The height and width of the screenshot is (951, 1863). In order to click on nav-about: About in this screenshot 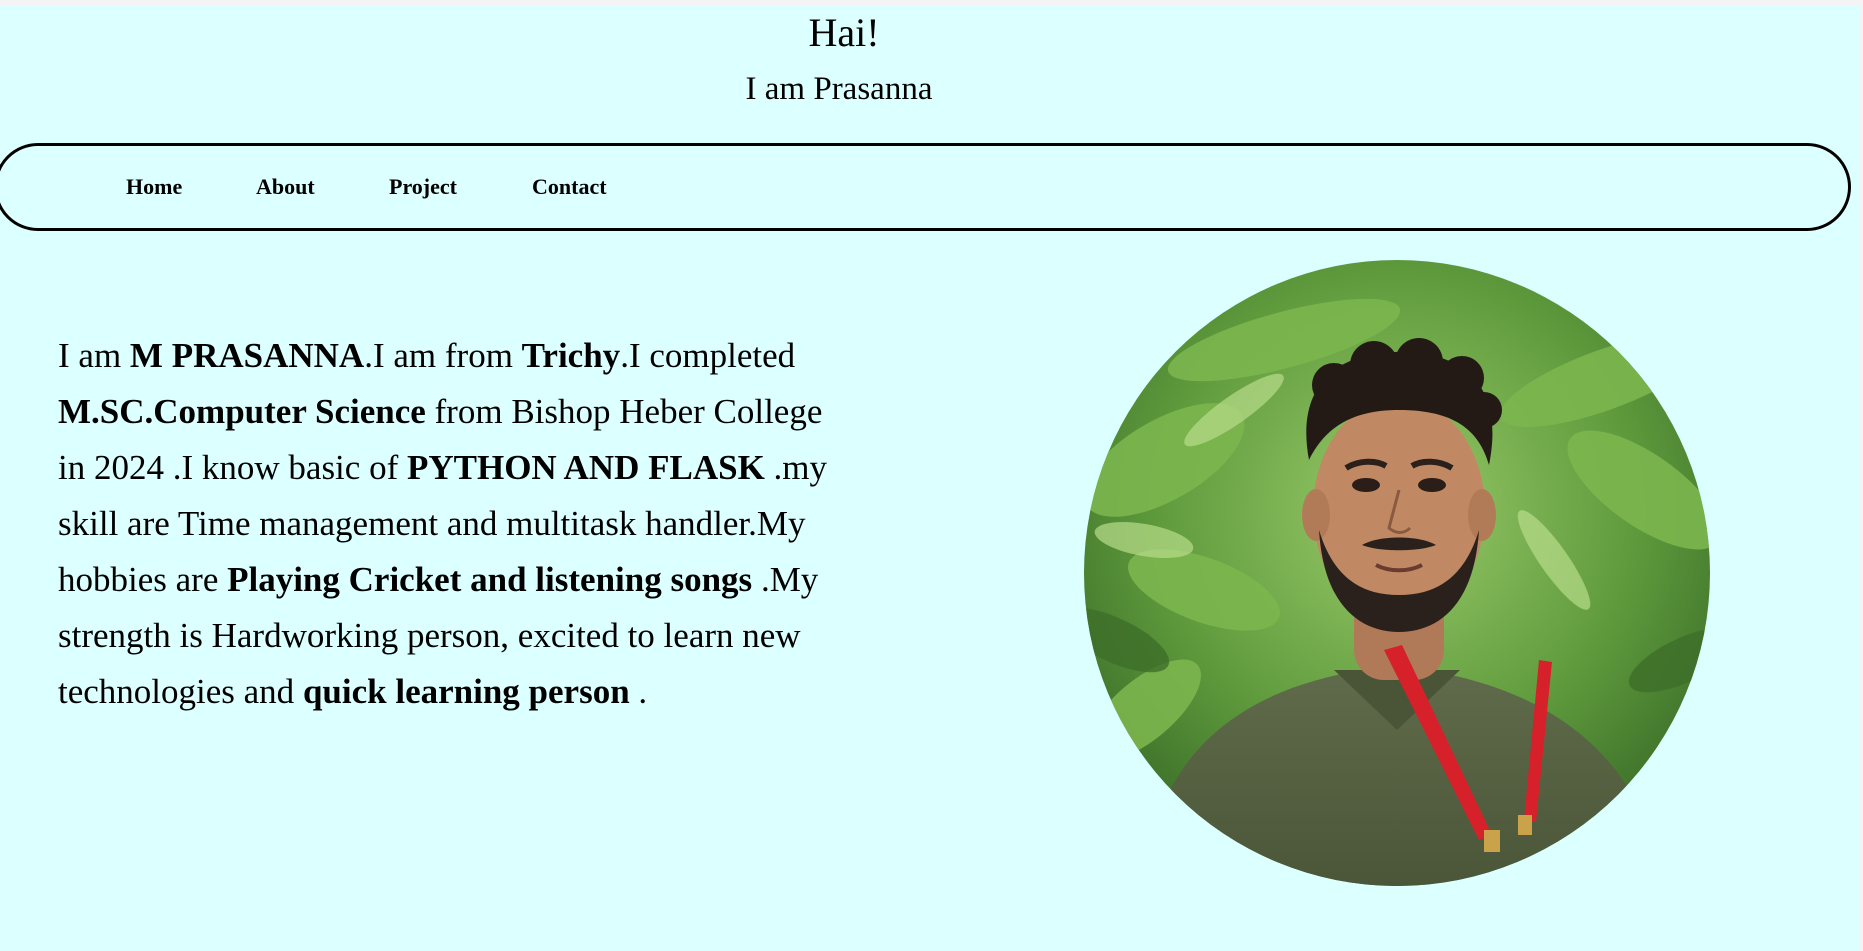, I will do `click(285, 187)`.